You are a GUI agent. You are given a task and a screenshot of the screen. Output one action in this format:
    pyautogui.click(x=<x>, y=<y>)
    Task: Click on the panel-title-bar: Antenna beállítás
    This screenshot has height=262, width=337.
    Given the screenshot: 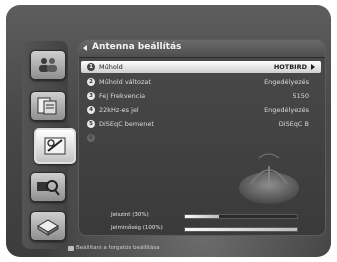 What is the action you would take?
    pyautogui.click(x=202, y=49)
    